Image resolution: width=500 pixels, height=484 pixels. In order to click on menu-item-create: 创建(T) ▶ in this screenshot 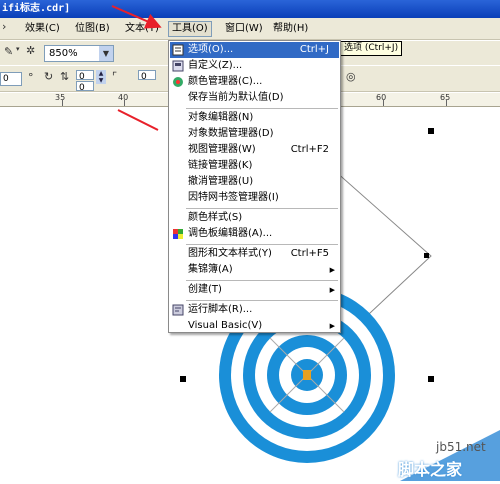, I will do `click(254, 290)`.